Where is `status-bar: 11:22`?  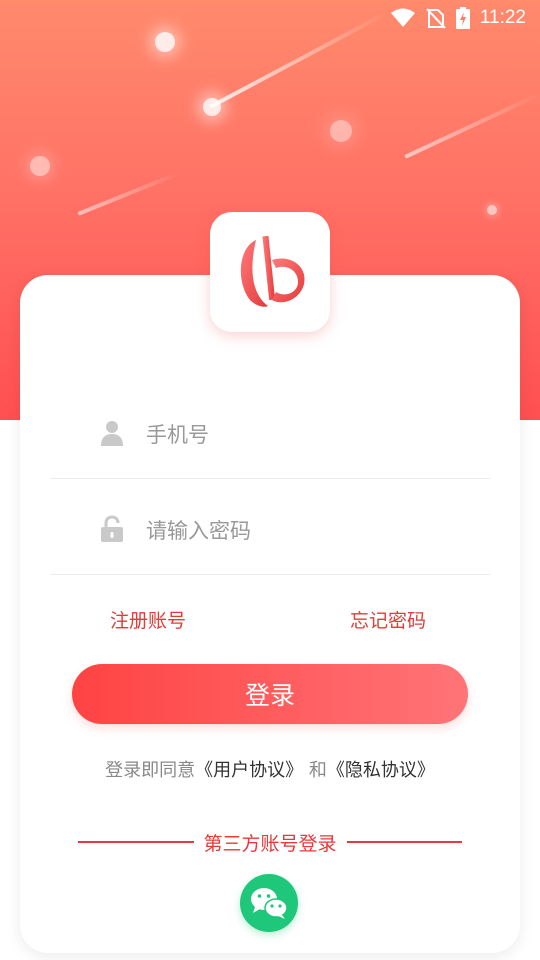
status-bar: 11:22 is located at coordinates (270, 18).